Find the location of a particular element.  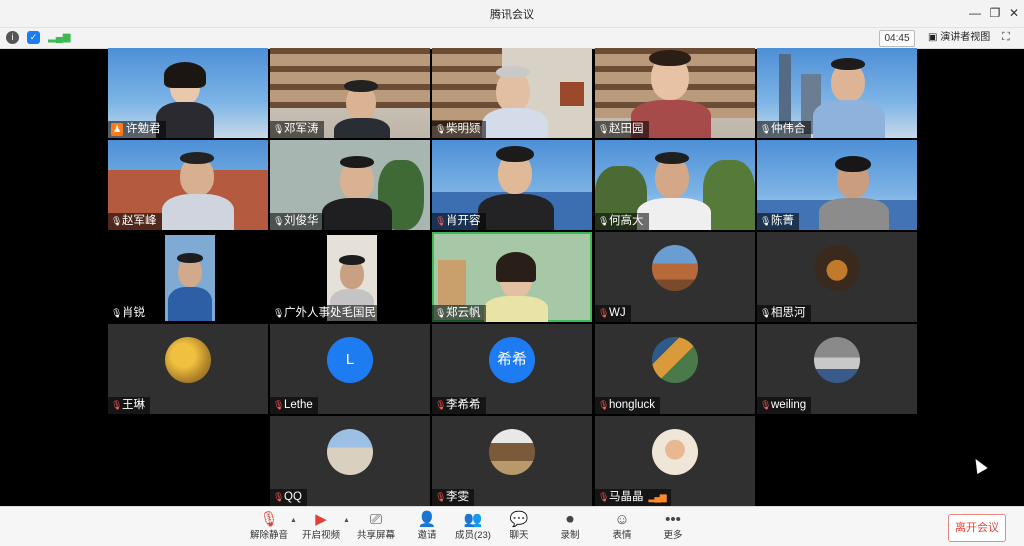

mouse-cursor-icon is located at coordinates (979, 465).